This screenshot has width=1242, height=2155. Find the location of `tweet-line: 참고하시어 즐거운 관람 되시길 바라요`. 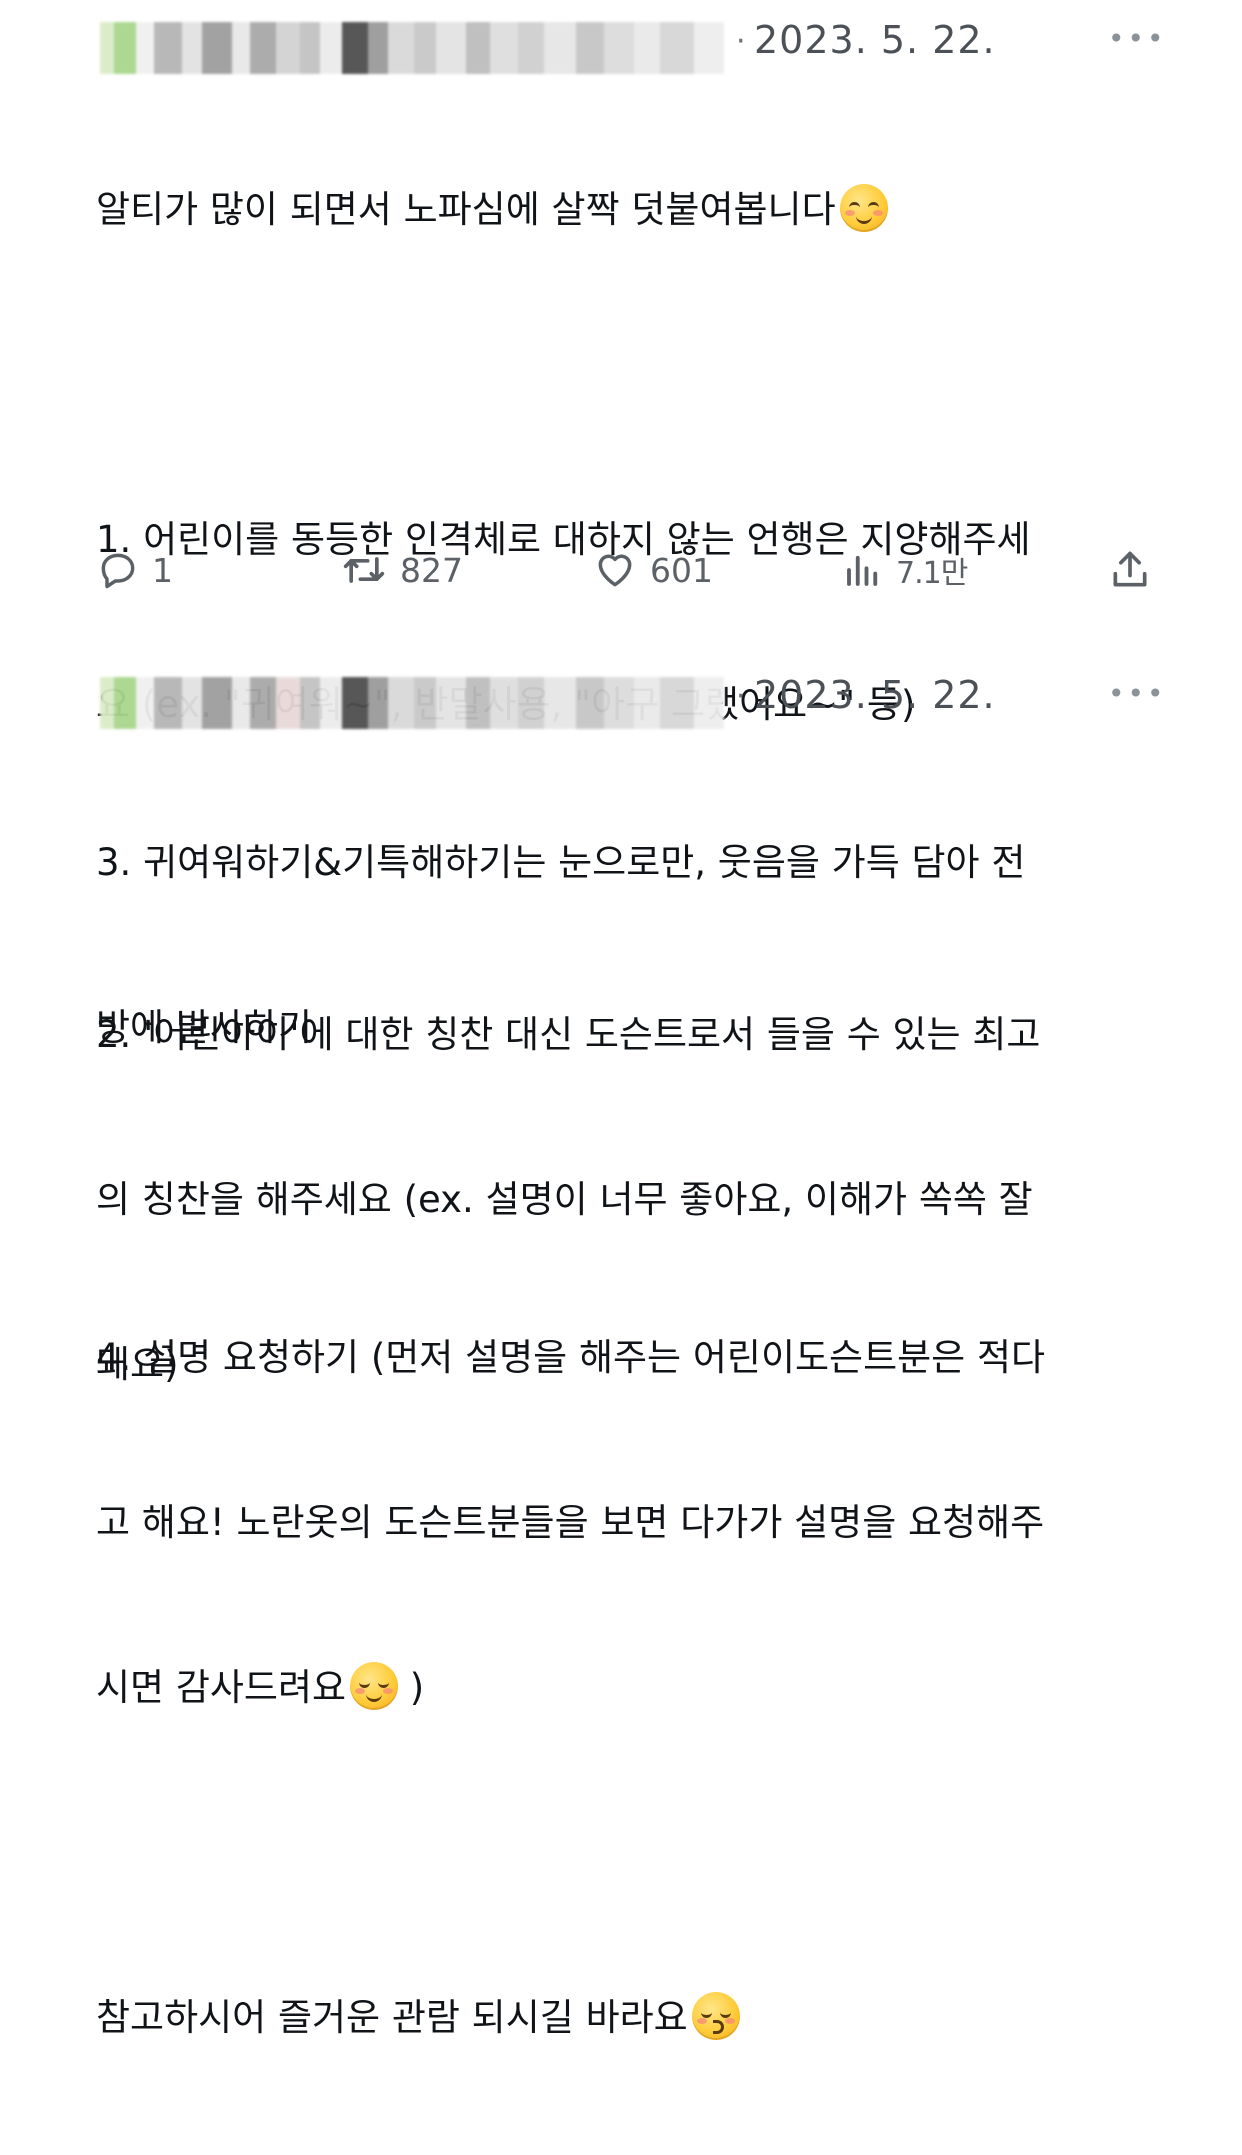

tweet-line: 참고하시어 즐거운 관람 되시길 바라요 is located at coordinates (626, 2017).